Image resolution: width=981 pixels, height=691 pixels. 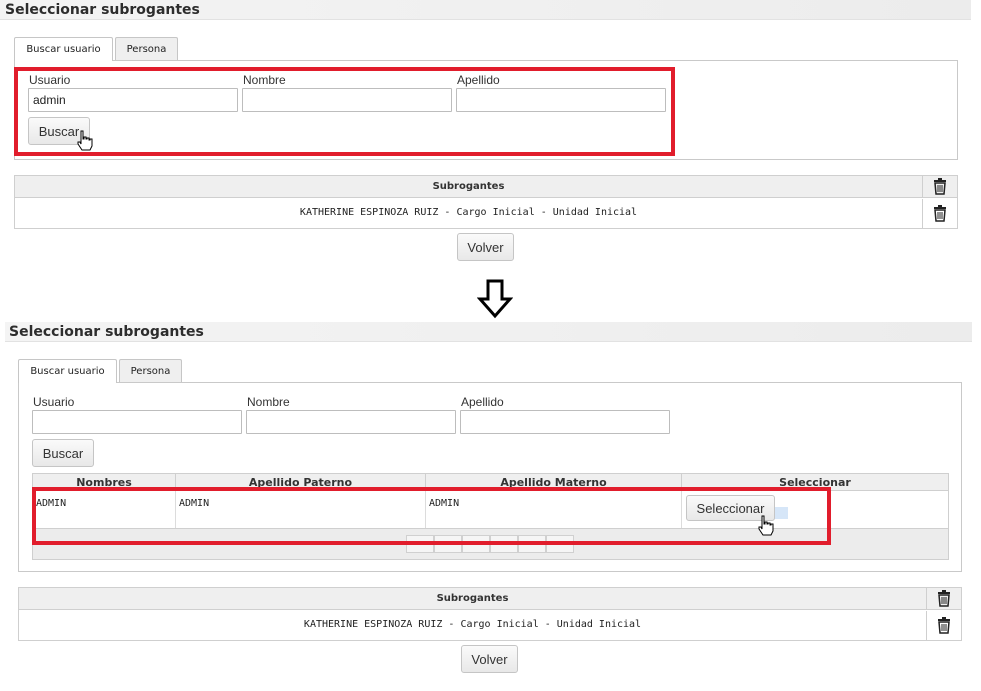 I want to click on top-search-form: Usuario Nombre Apellido Buscar, so click(x=486, y=110).